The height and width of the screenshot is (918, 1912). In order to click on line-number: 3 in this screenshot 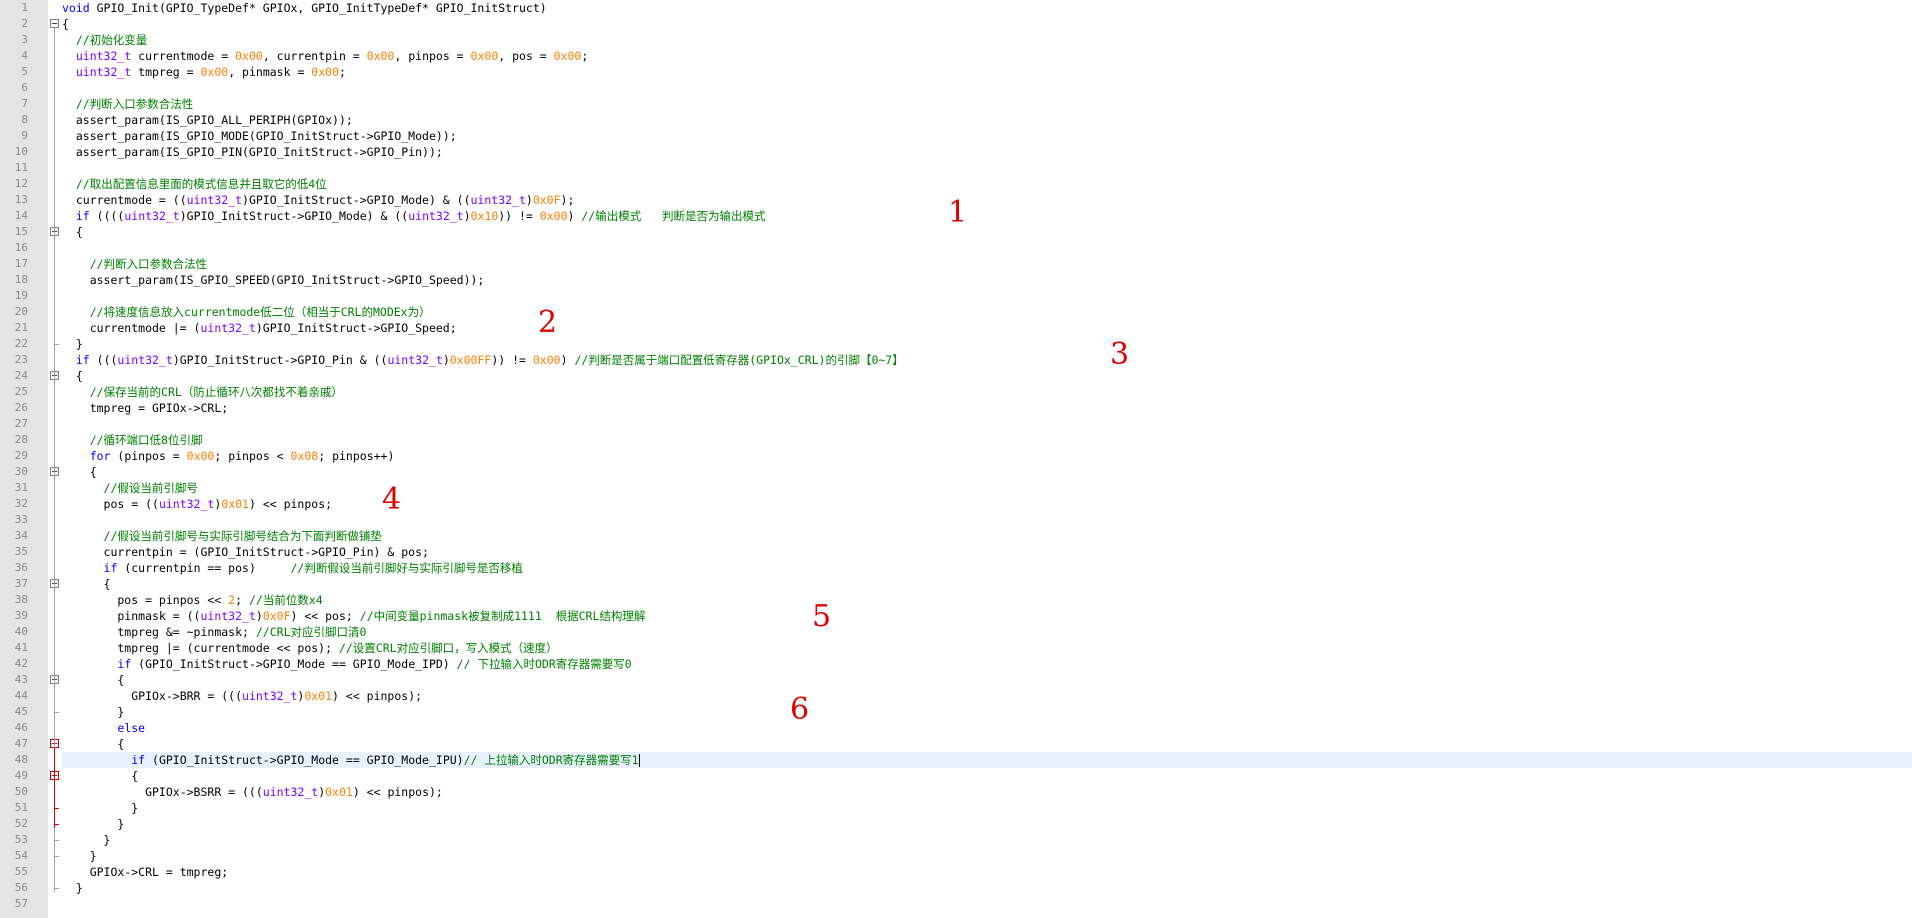, I will do `click(24, 39)`.